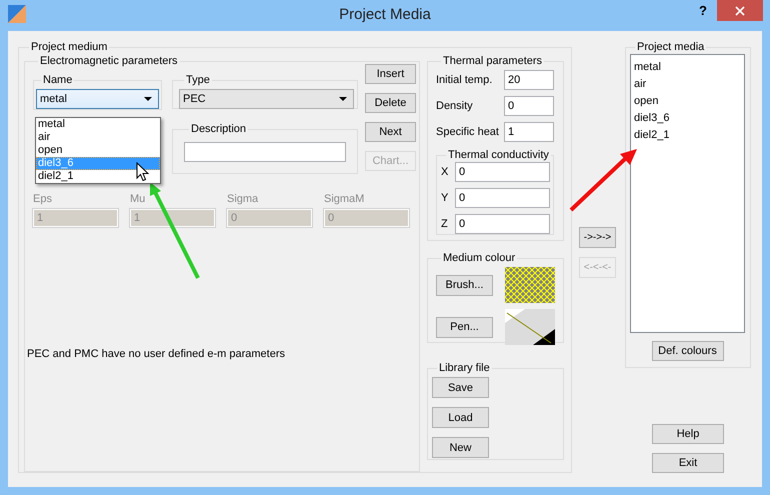 Image resolution: width=770 pixels, height=495 pixels. I want to click on app-icon, so click(17, 13).